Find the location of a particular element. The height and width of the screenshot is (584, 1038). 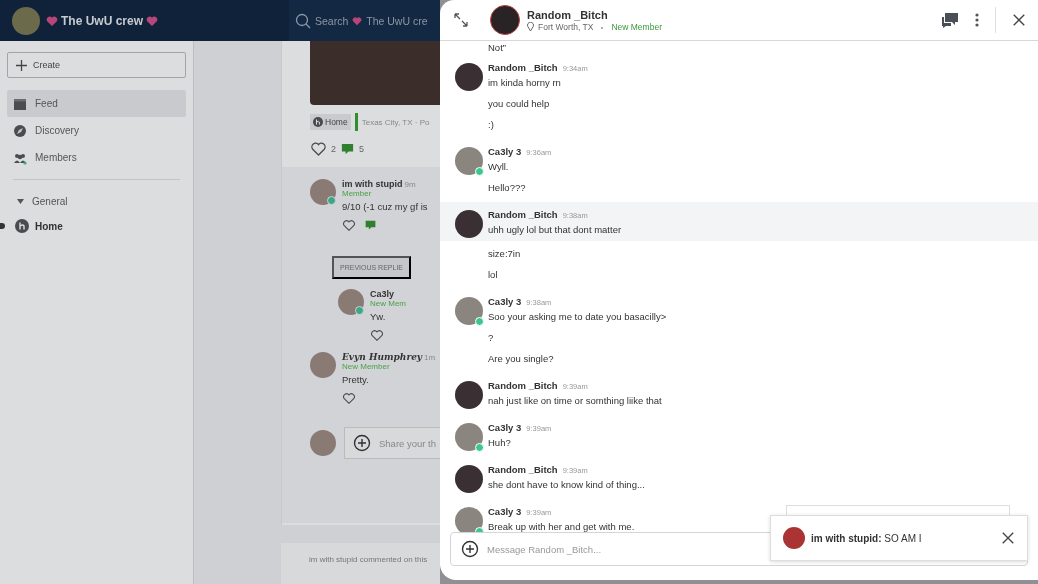

member-role-label: New Member is located at coordinates (636, 26).